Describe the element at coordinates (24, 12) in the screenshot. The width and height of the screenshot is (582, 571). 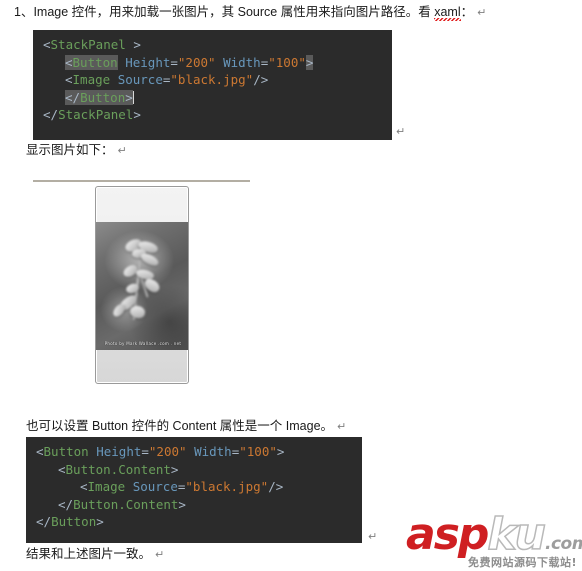
I see `list-number: 1、` at that location.